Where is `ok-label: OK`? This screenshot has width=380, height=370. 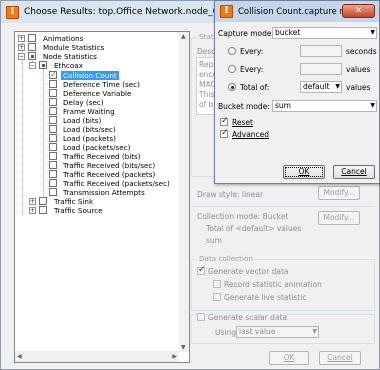 ok-label: OK is located at coordinates (289, 357).